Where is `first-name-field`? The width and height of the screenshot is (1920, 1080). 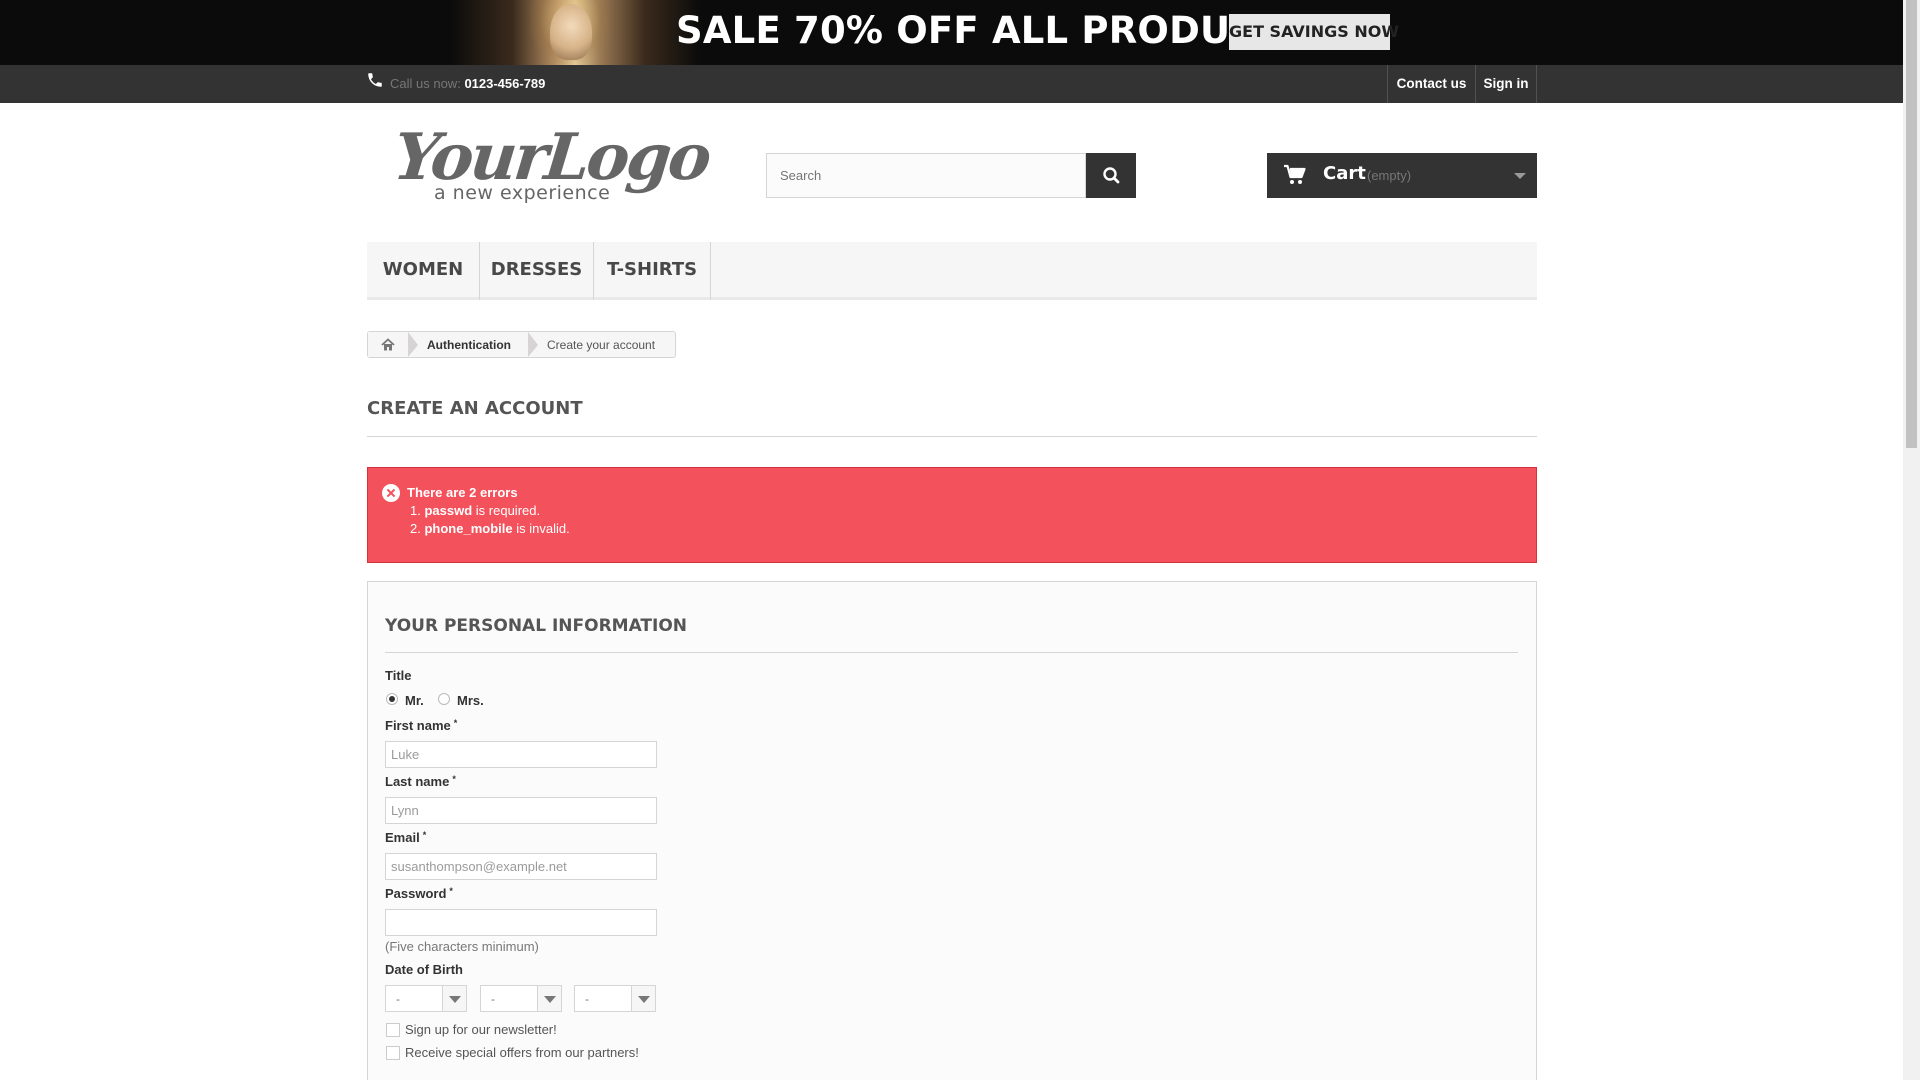
first-name-field is located at coordinates (521, 754).